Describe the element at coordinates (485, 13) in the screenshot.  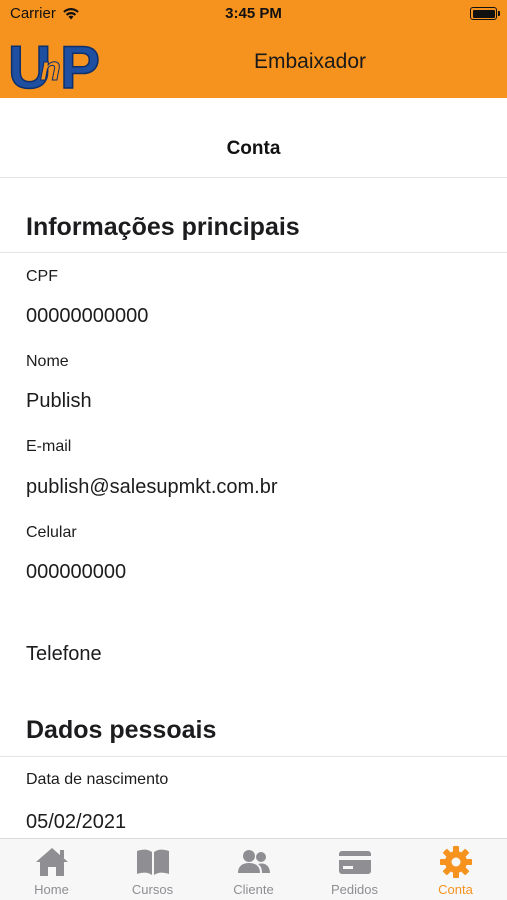
I see `battery-icon` at that location.